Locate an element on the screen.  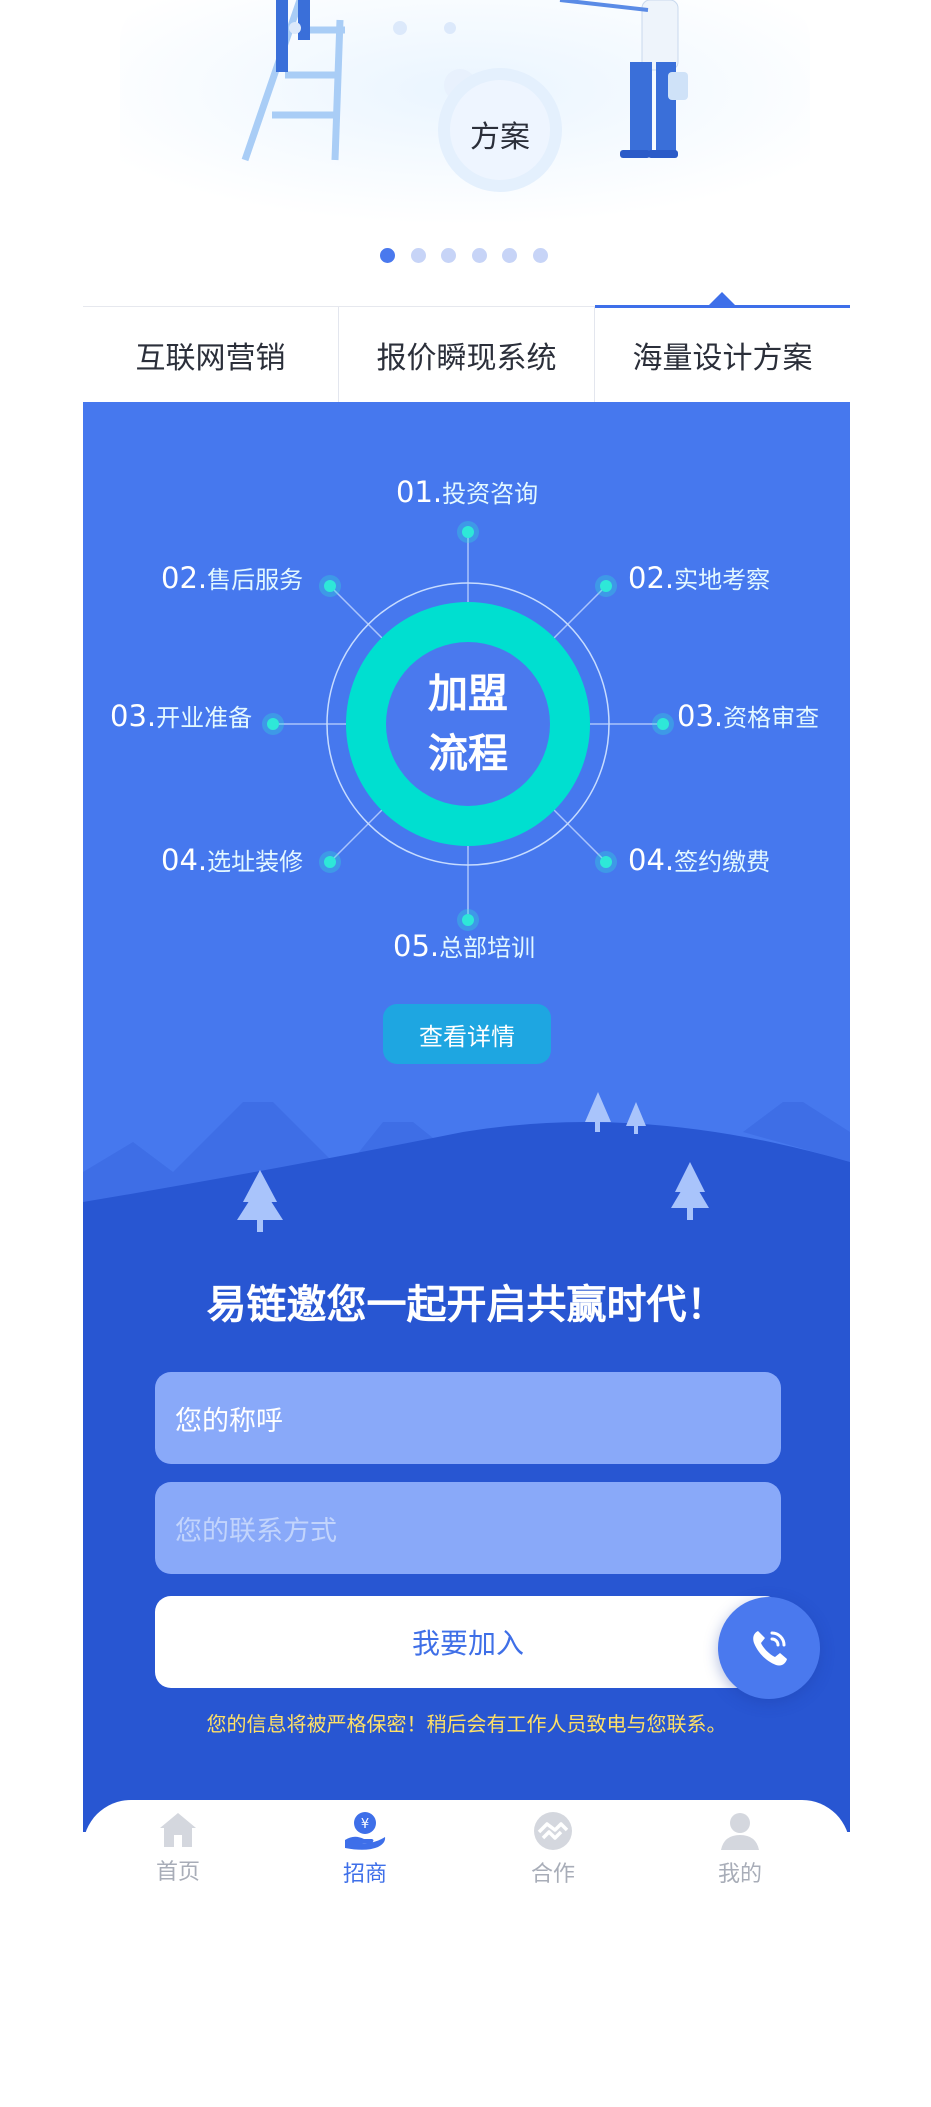
process-step-site-visit: 02.实地考察 is located at coordinates (699, 577).